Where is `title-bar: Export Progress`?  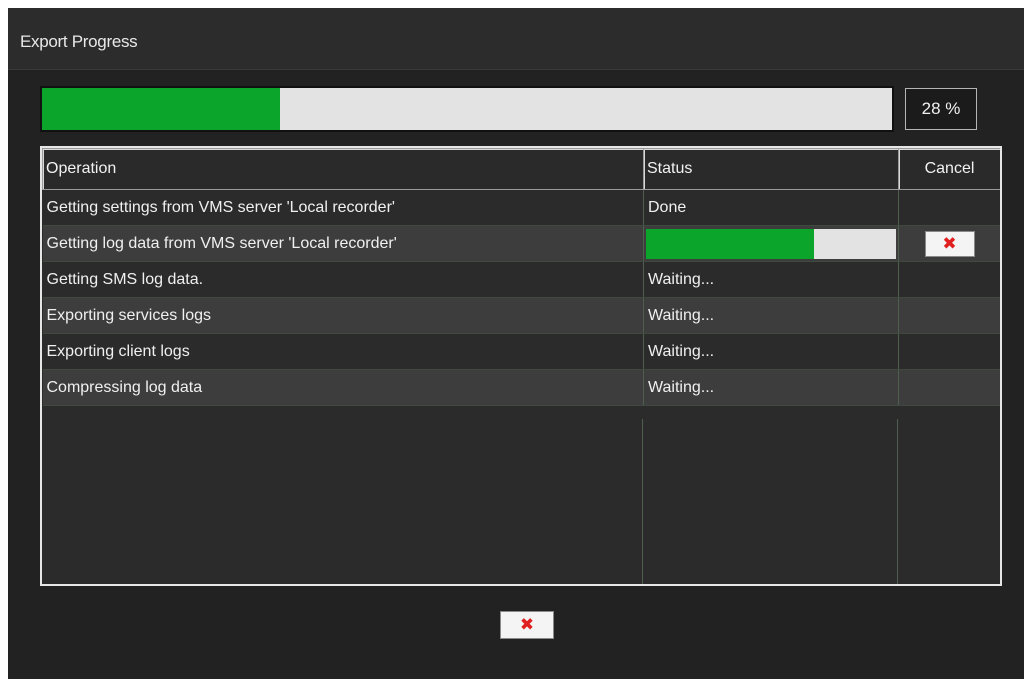 title-bar: Export Progress is located at coordinates (516, 39).